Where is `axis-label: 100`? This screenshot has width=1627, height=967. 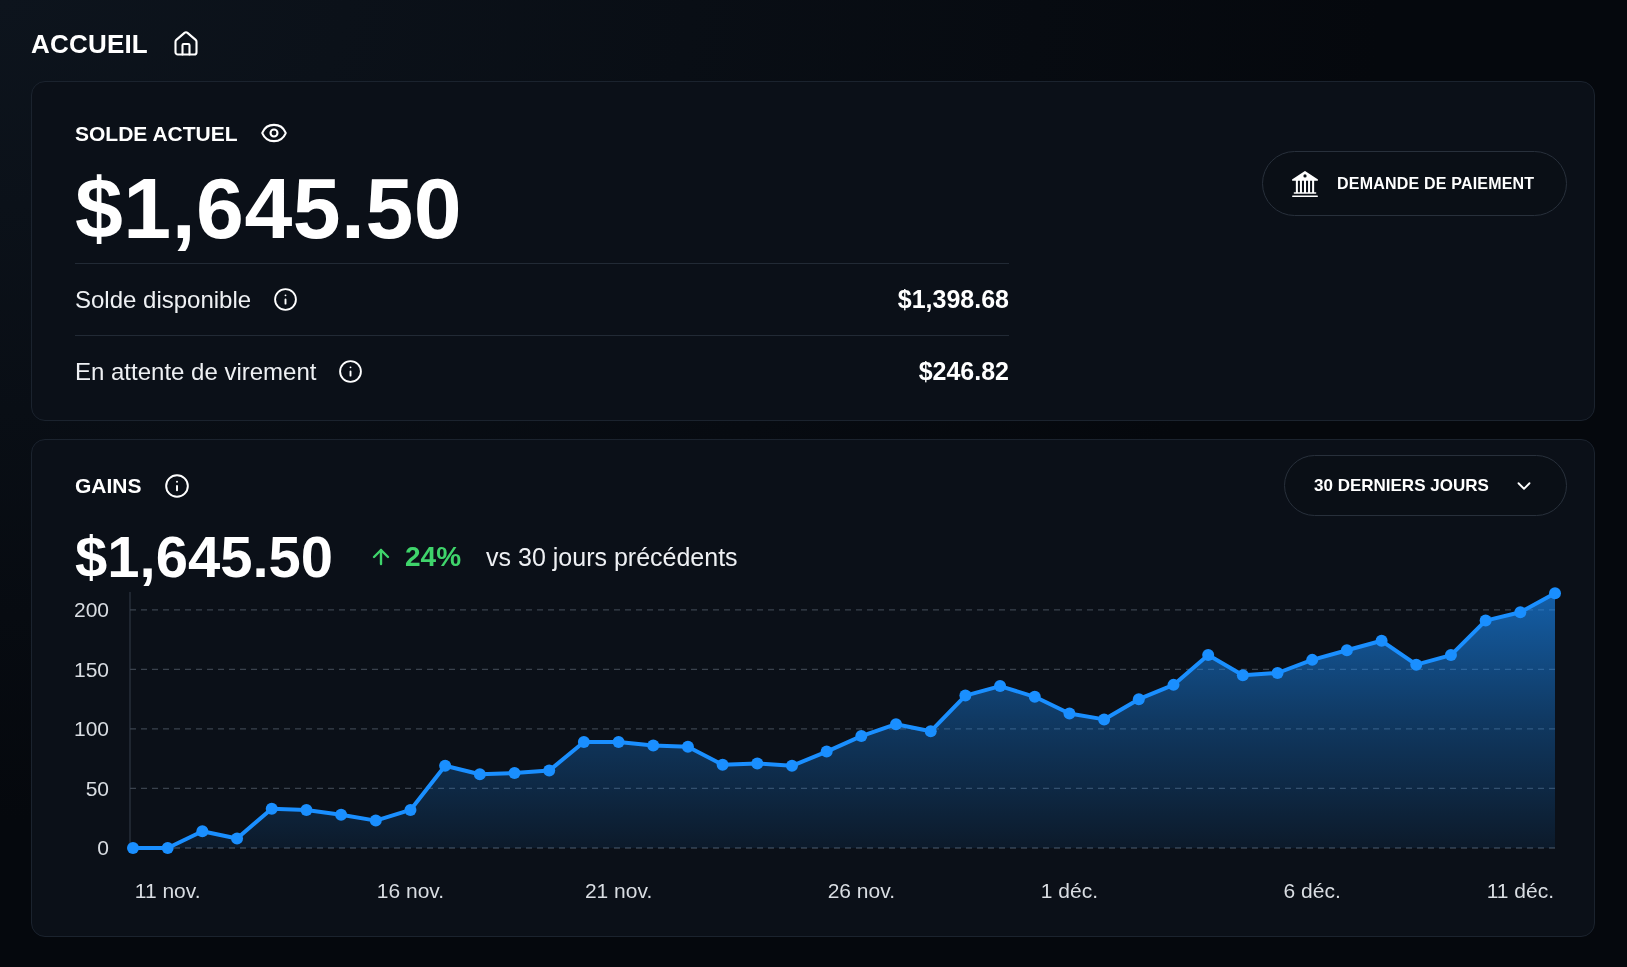 axis-label: 100 is located at coordinates (91, 729).